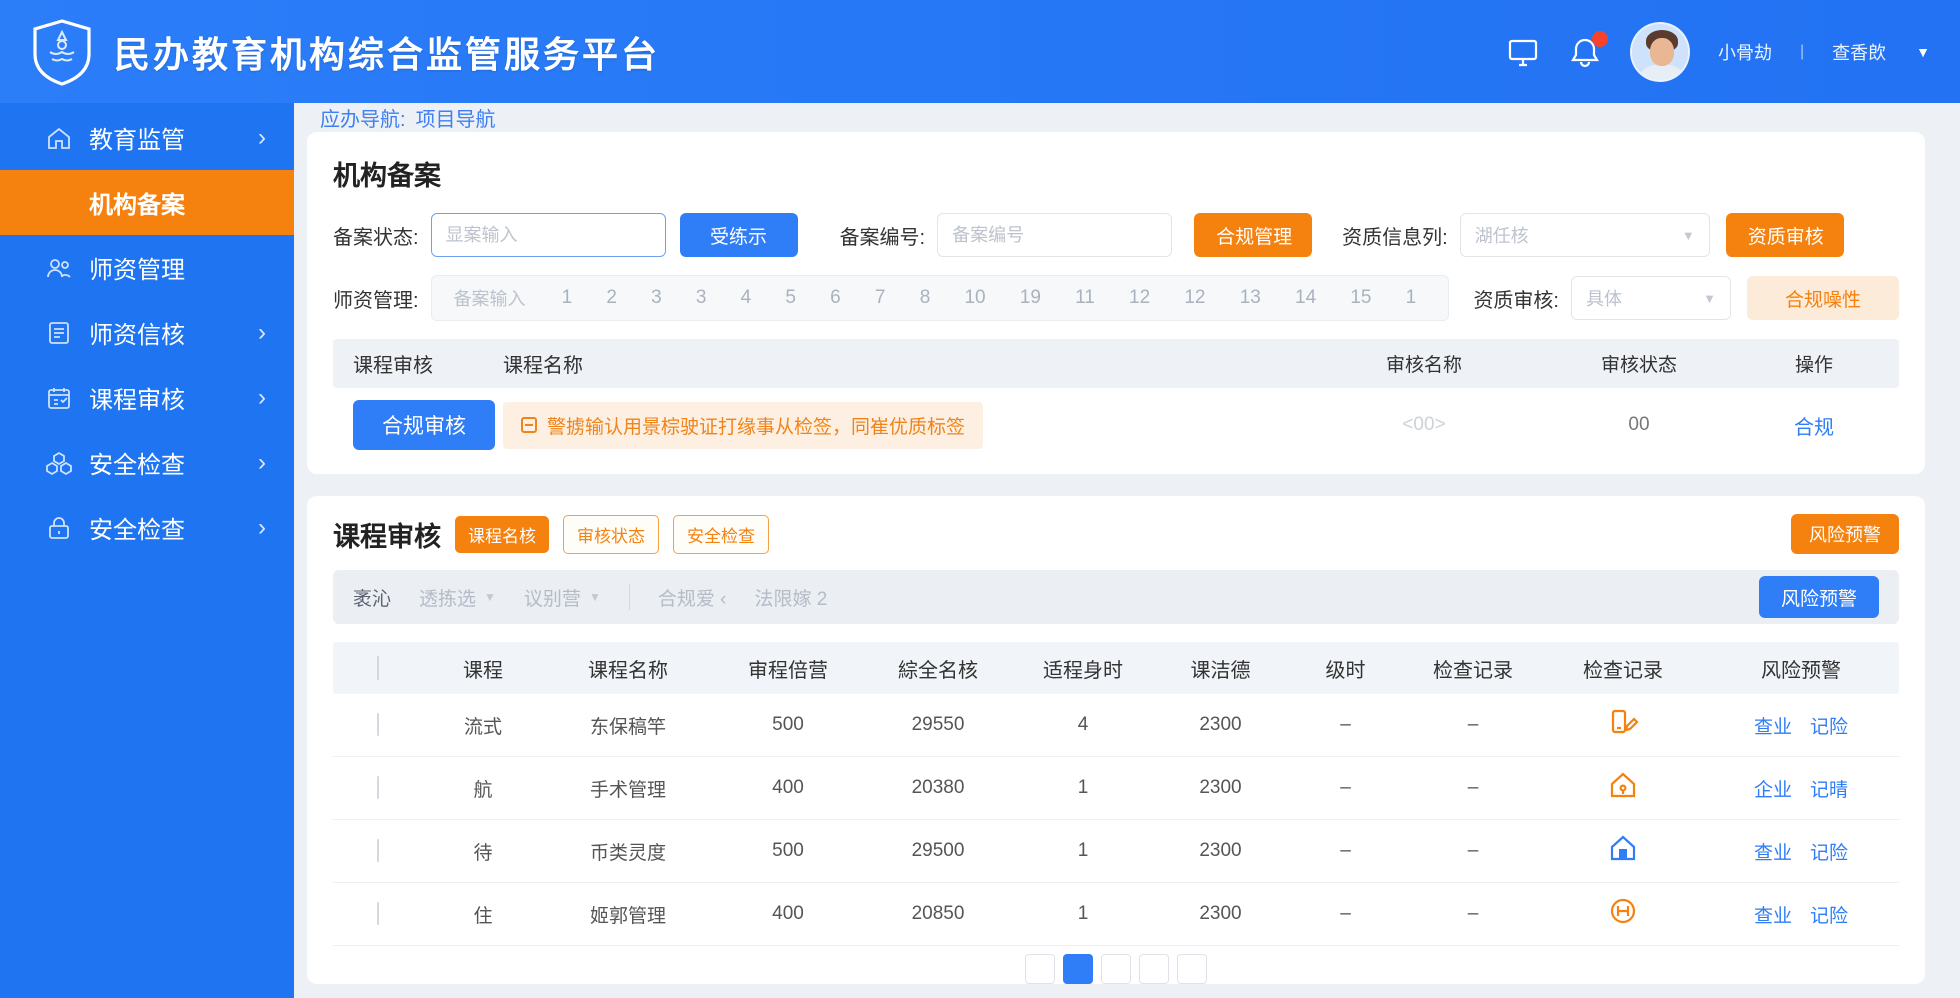 This screenshot has width=1960, height=998. Describe the element at coordinates (1584, 235) in the screenshot. I see `qualification-select: 湖任核 ▼` at that location.